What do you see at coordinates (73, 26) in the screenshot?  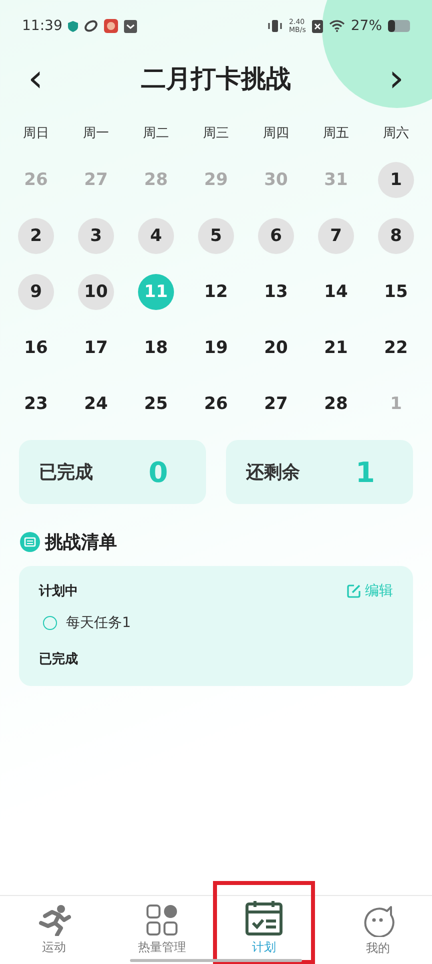 I see `shield-icon` at bounding box center [73, 26].